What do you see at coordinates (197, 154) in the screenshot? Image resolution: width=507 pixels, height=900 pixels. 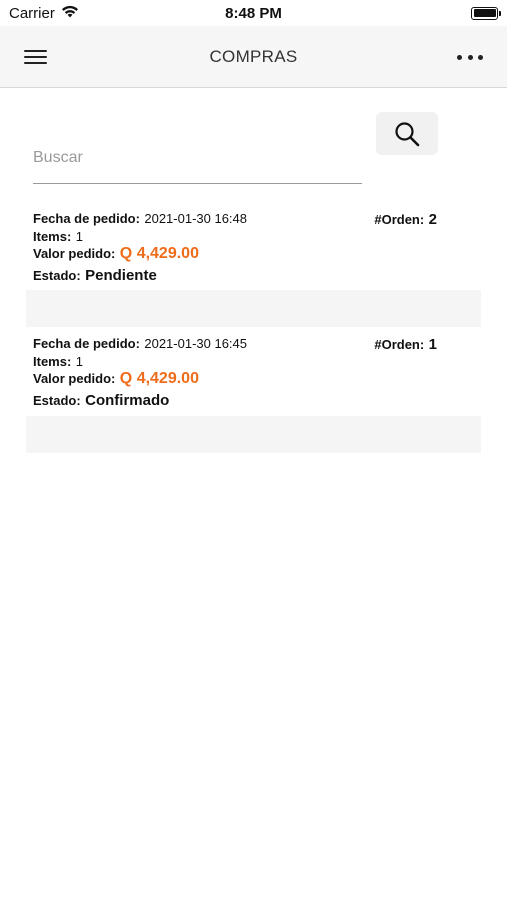 I see `search-input` at bounding box center [197, 154].